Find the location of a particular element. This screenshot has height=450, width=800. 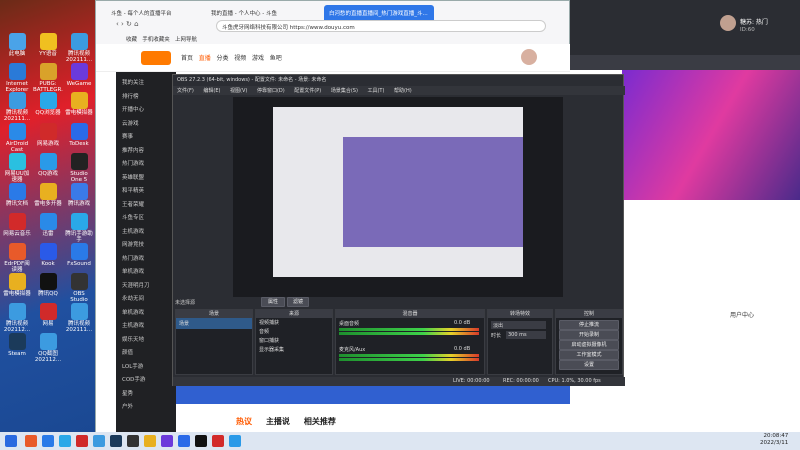

side-nav-item: 和平精英 is located at coordinates (133, 190).